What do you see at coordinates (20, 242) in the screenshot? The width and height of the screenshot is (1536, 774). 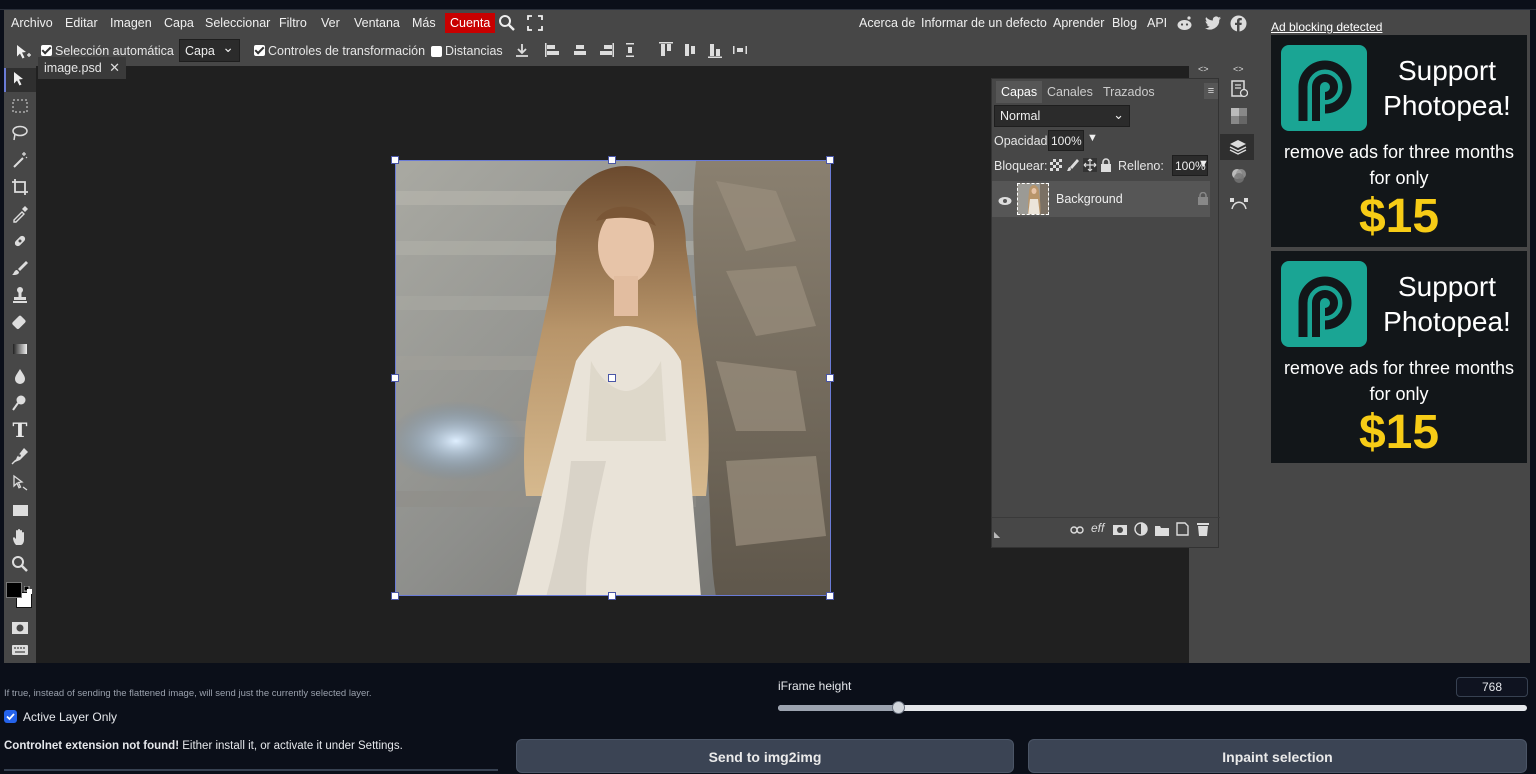 I see `healing-brush-tool-icon` at bounding box center [20, 242].